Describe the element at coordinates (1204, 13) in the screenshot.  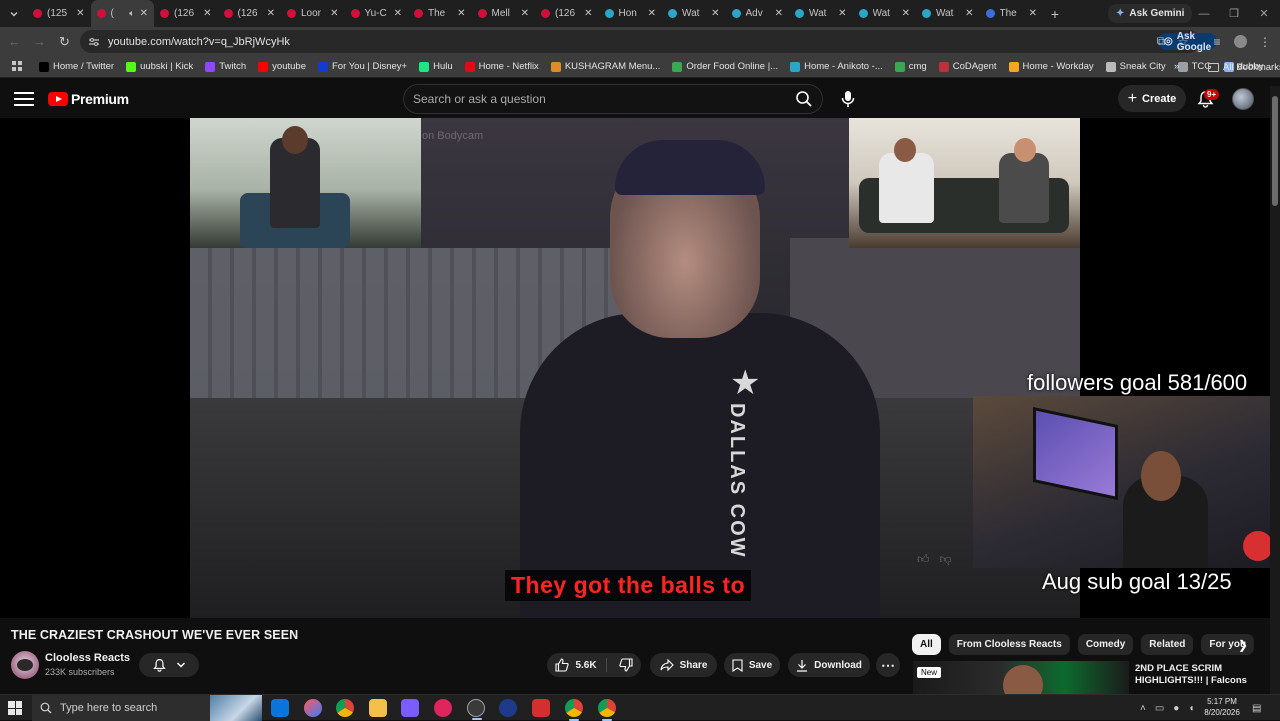
I see `minimize-button: —` at that location.